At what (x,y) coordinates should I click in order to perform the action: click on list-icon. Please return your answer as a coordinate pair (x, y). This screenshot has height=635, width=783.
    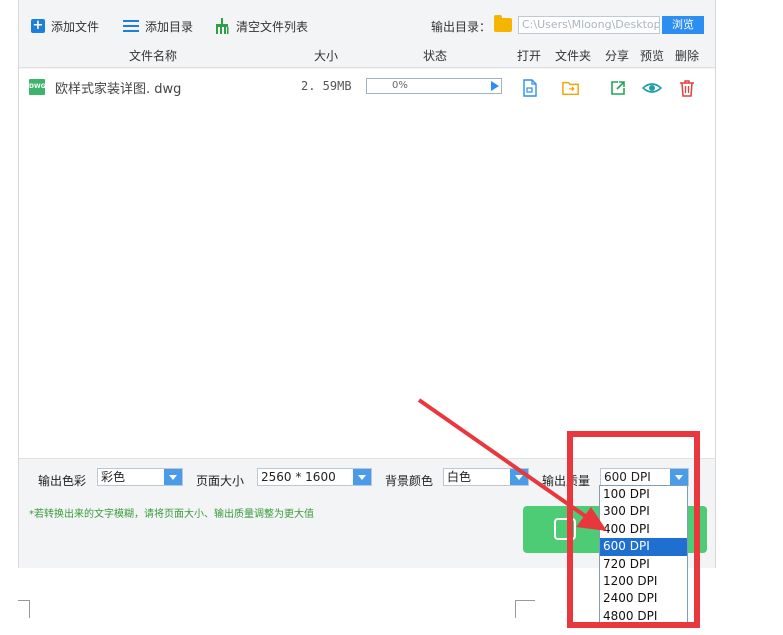
    Looking at the image, I should click on (131, 26).